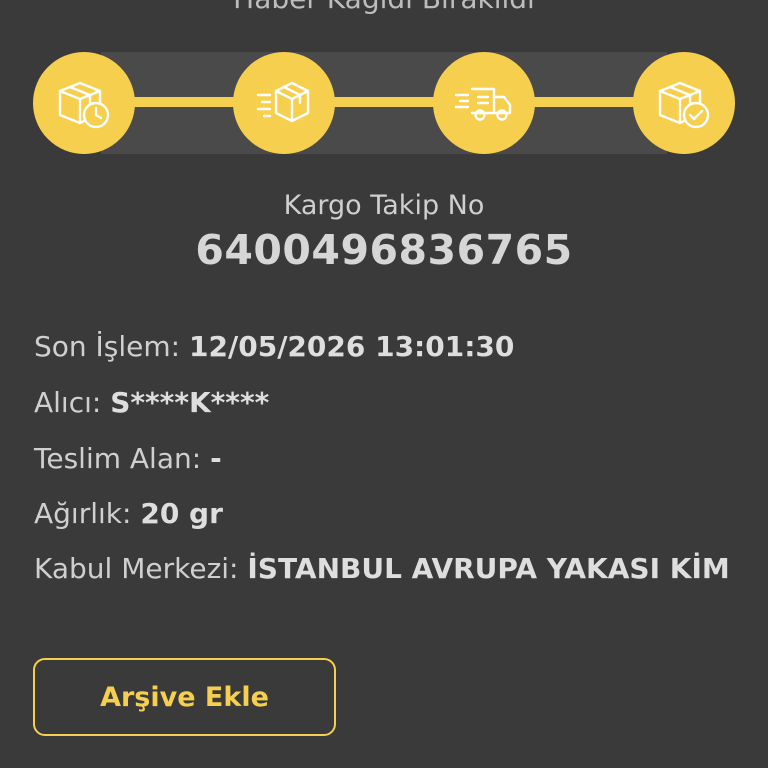  Describe the element at coordinates (190, 402) in the screenshot. I see `recipient-value: S****K****` at that location.